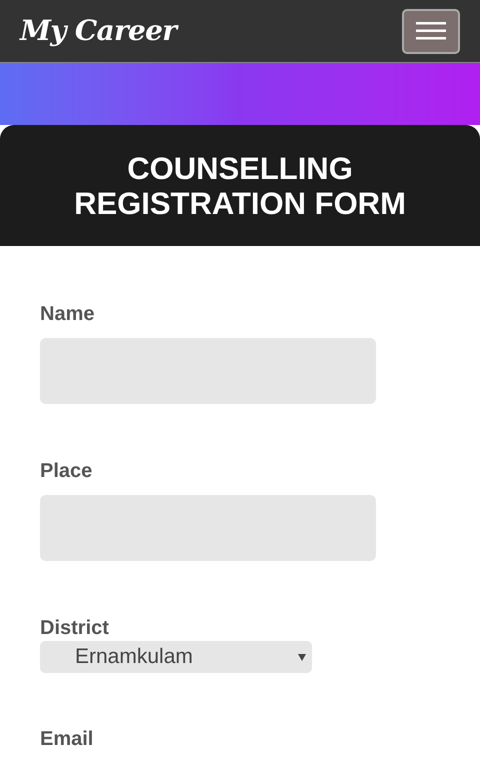 The width and height of the screenshot is (480, 763). I want to click on field-label: Email, so click(67, 739).